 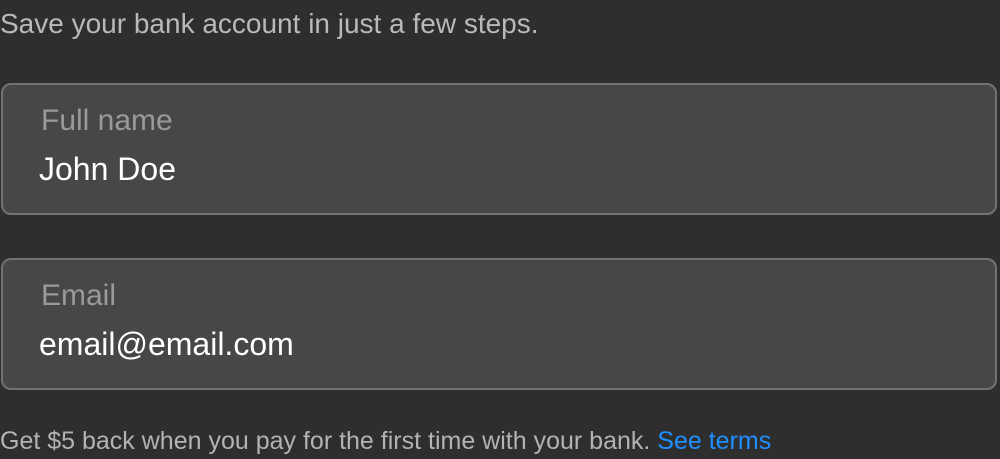 What do you see at coordinates (79, 295) in the screenshot?
I see `email-label: Email` at bounding box center [79, 295].